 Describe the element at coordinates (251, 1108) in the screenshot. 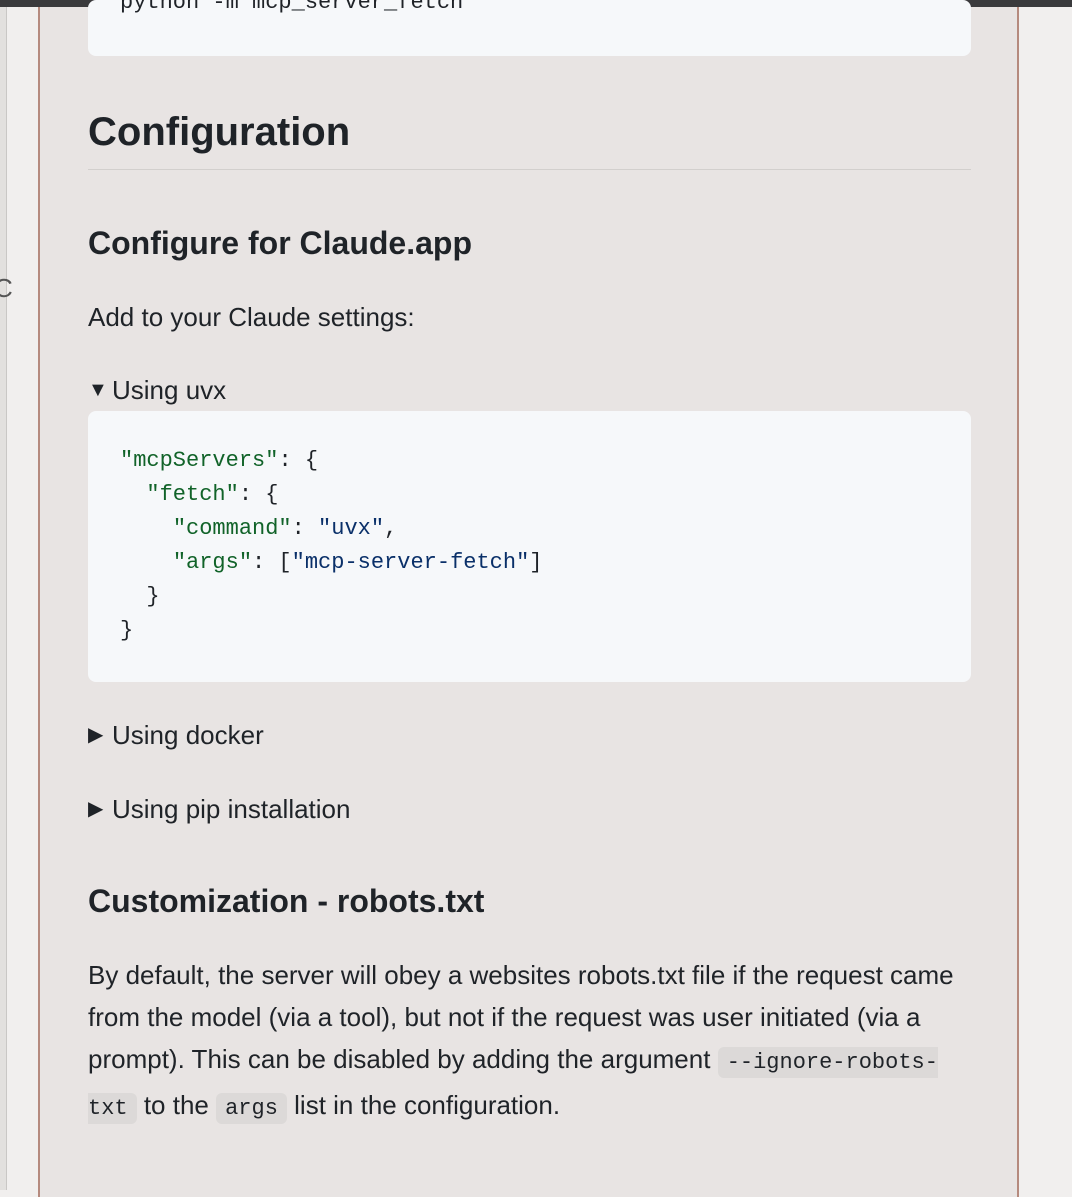

I see `args-inline-code: args` at that location.